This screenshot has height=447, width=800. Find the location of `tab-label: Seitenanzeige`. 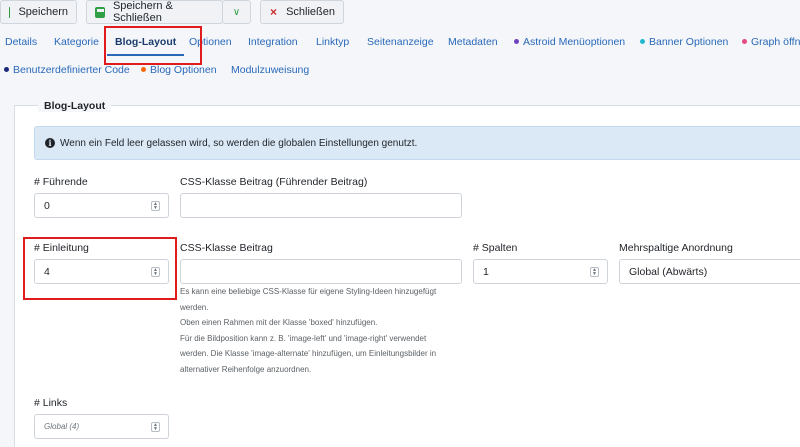

tab-label: Seitenanzeige is located at coordinates (400, 42).